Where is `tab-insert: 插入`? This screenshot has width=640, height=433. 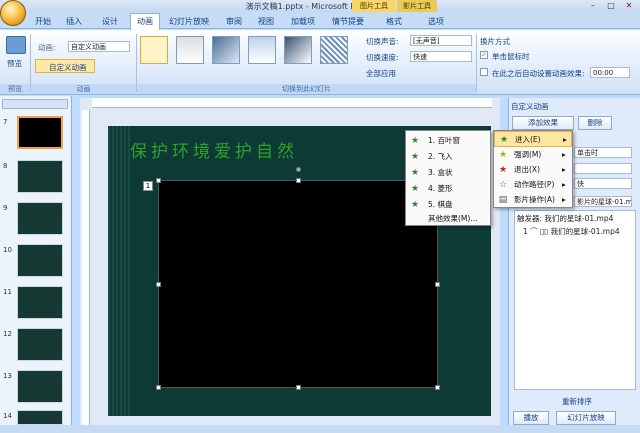
tab-insert: 插入 is located at coordinates (74, 21).